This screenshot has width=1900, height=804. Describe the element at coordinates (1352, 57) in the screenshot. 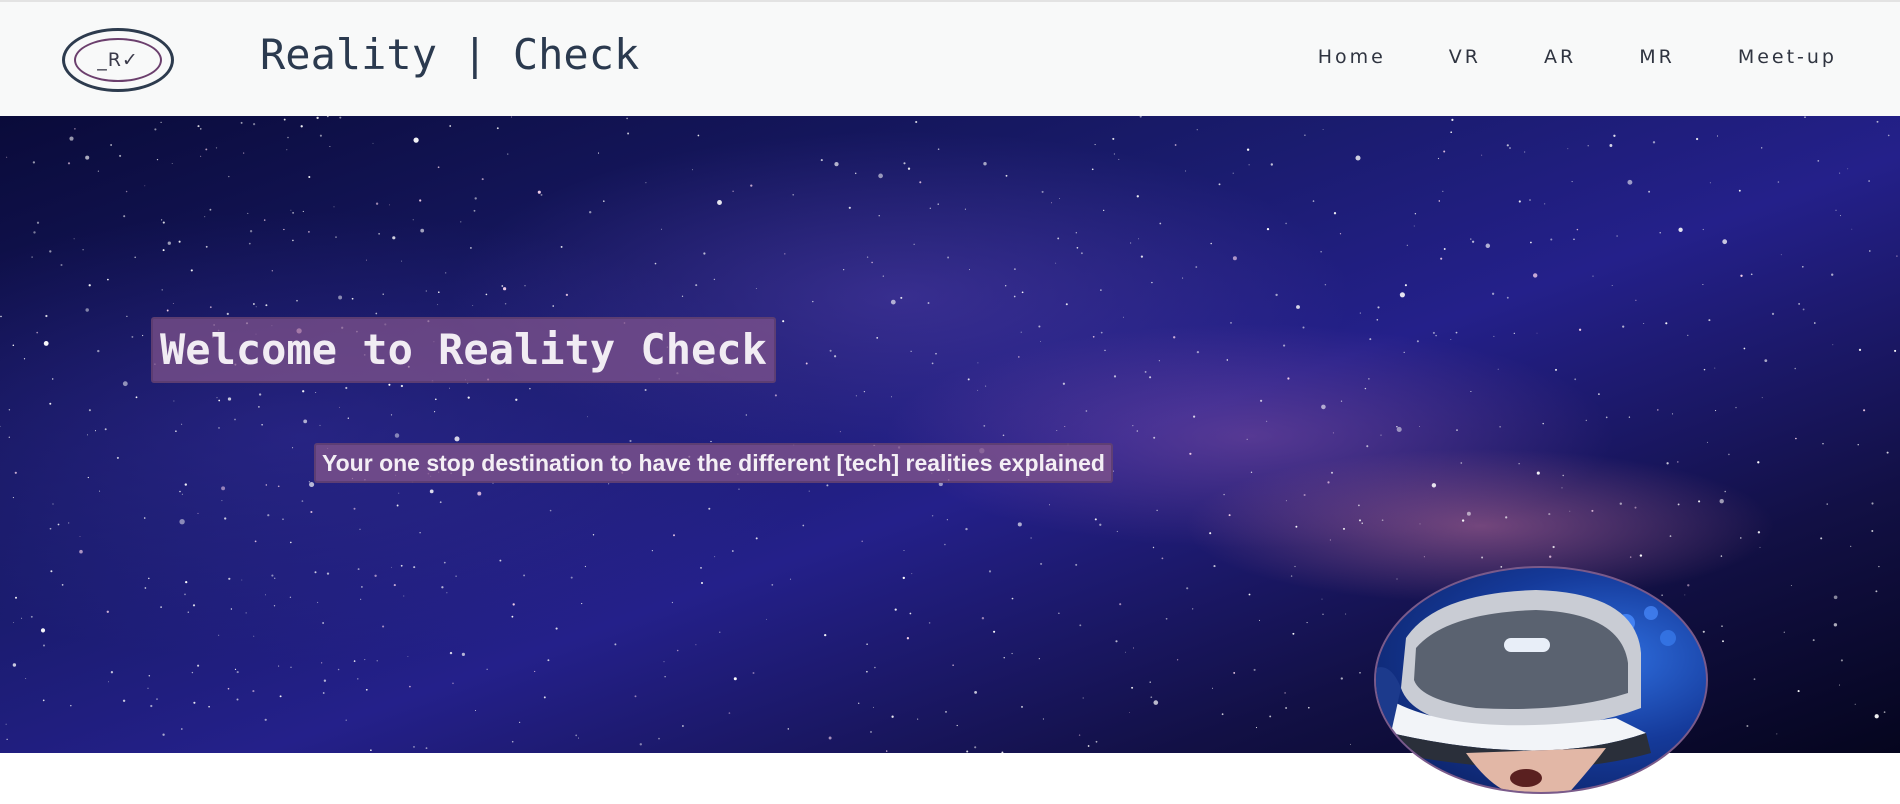

I see `nav-item-home: Home` at that location.